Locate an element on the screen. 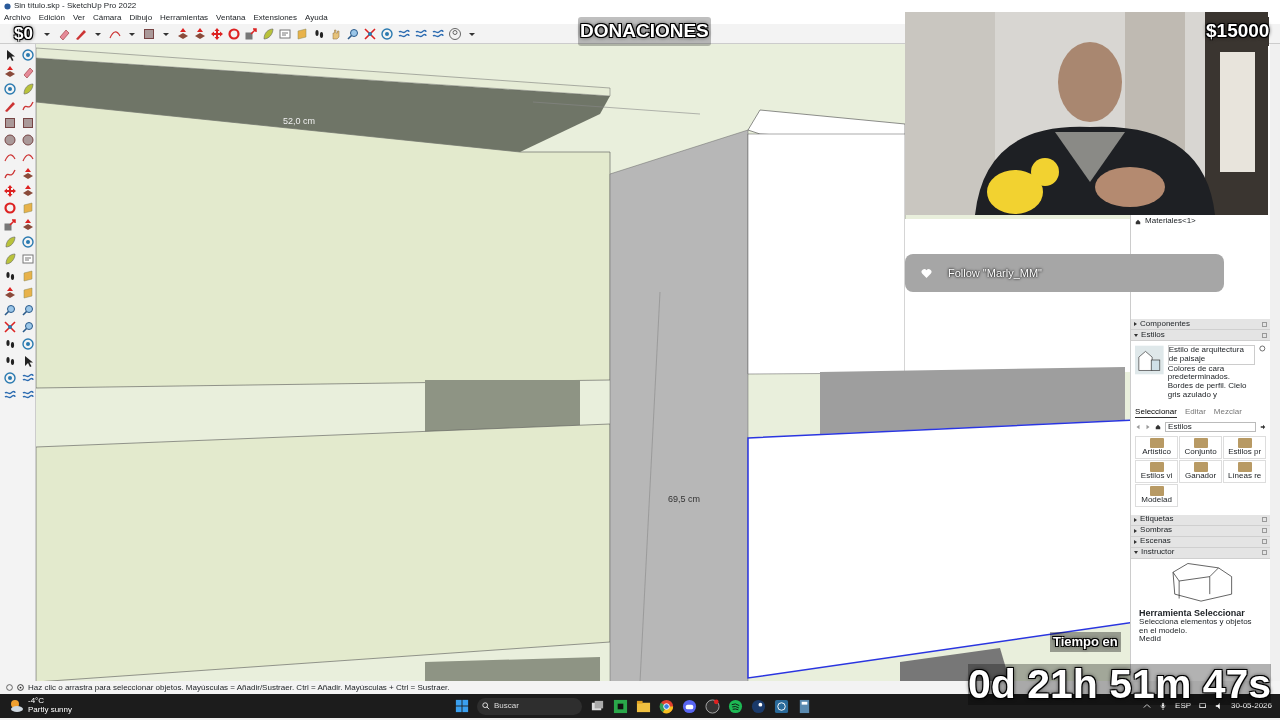 This screenshot has width=1280, height=720. weather-text: Partly sunny is located at coordinates (50, 710).